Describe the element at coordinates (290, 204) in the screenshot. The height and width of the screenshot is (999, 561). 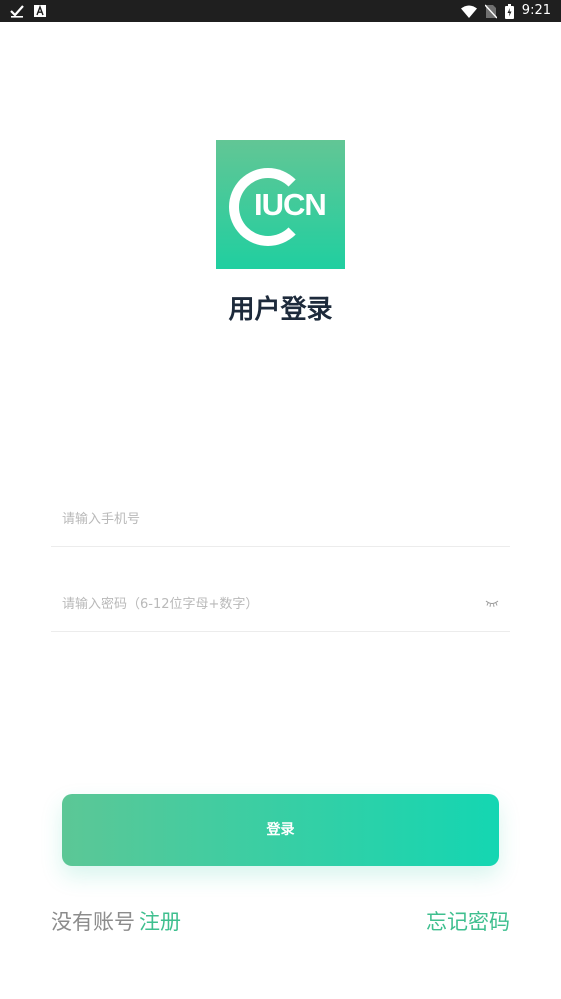
I see `logo-text: IUCN` at that location.